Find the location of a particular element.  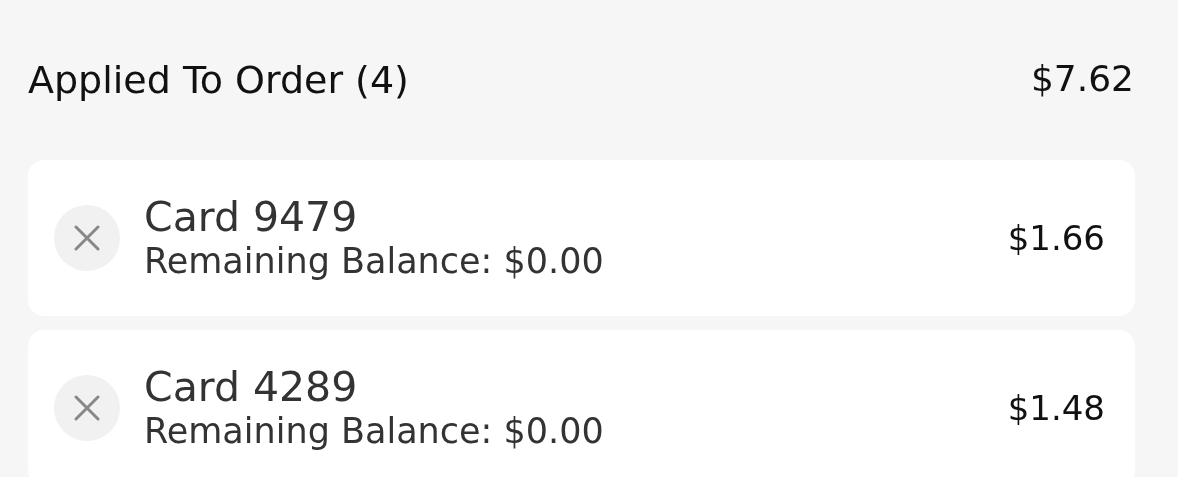

card-amount: $1.48 is located at coordinates (1056, 408).